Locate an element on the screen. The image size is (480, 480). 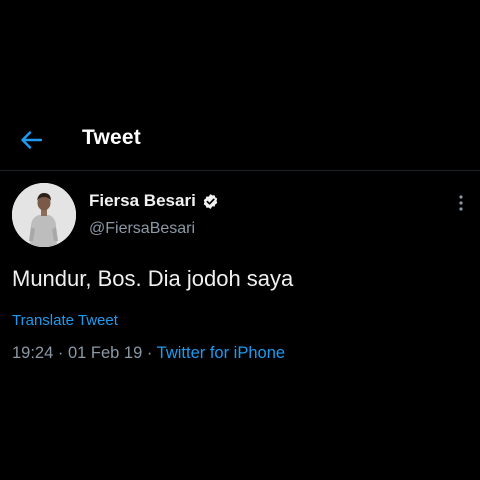
back-button is located at coordinates (31, 140).